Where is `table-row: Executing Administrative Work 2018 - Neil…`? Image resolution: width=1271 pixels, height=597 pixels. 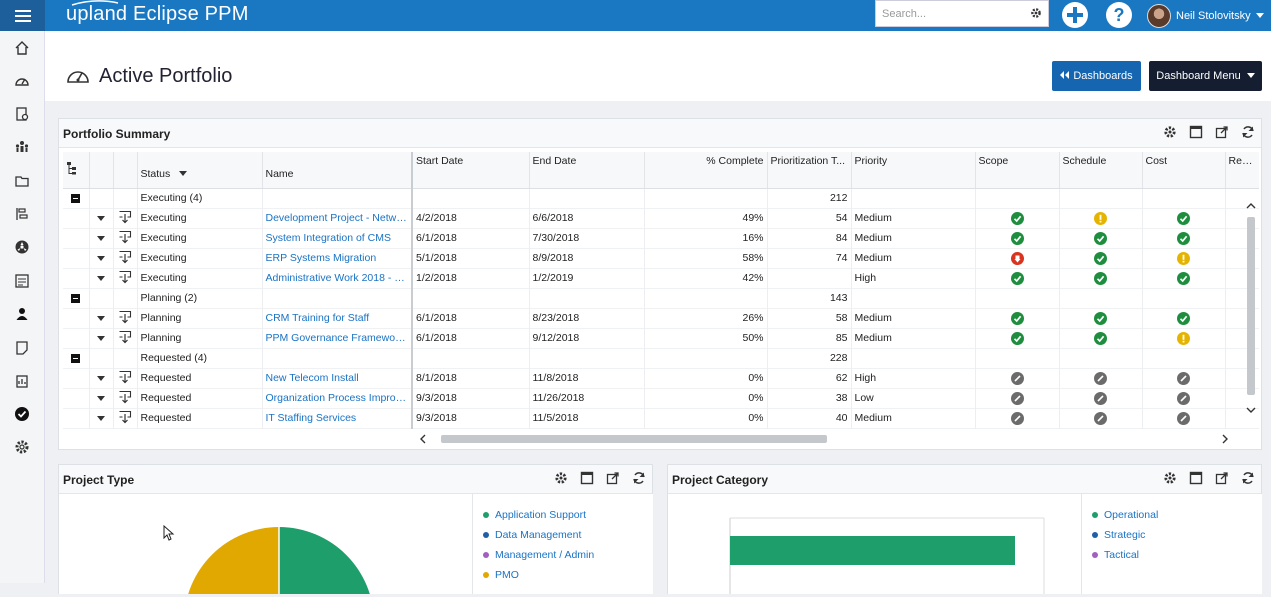
table-row: Executing Administrative Work 2018 - Neil… is located at coordinates (661, 278).